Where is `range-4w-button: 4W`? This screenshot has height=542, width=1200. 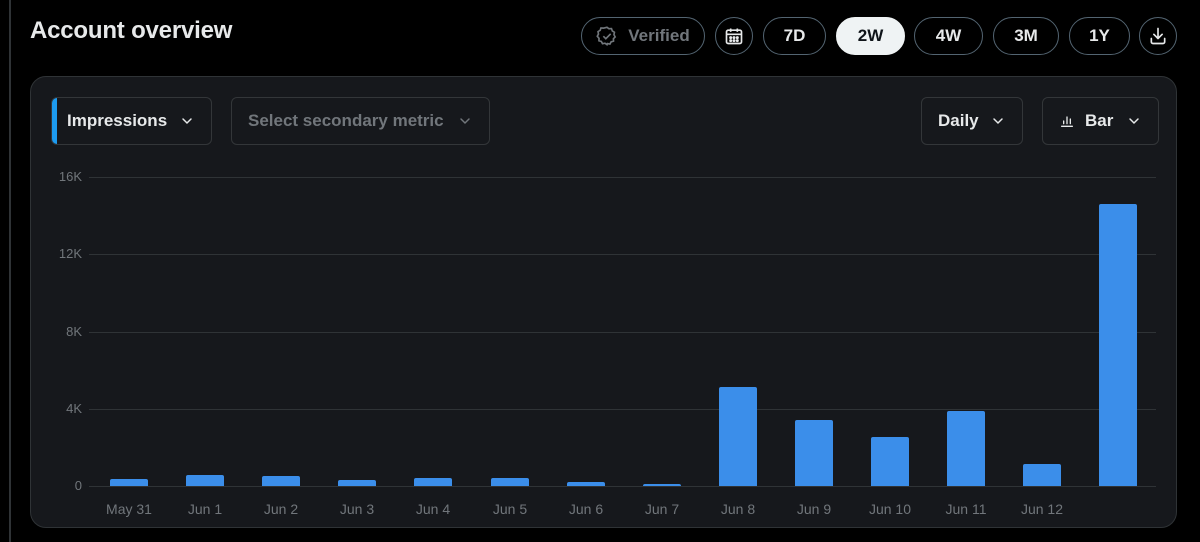 range-4w-button: 4W is located at coordinates (948, 36).